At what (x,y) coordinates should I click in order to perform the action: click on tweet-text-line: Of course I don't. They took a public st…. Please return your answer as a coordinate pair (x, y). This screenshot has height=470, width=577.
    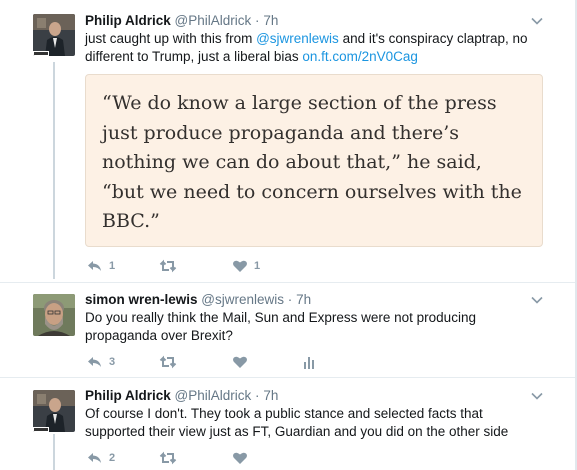
    Looking at the image, I should click on (284, 413).